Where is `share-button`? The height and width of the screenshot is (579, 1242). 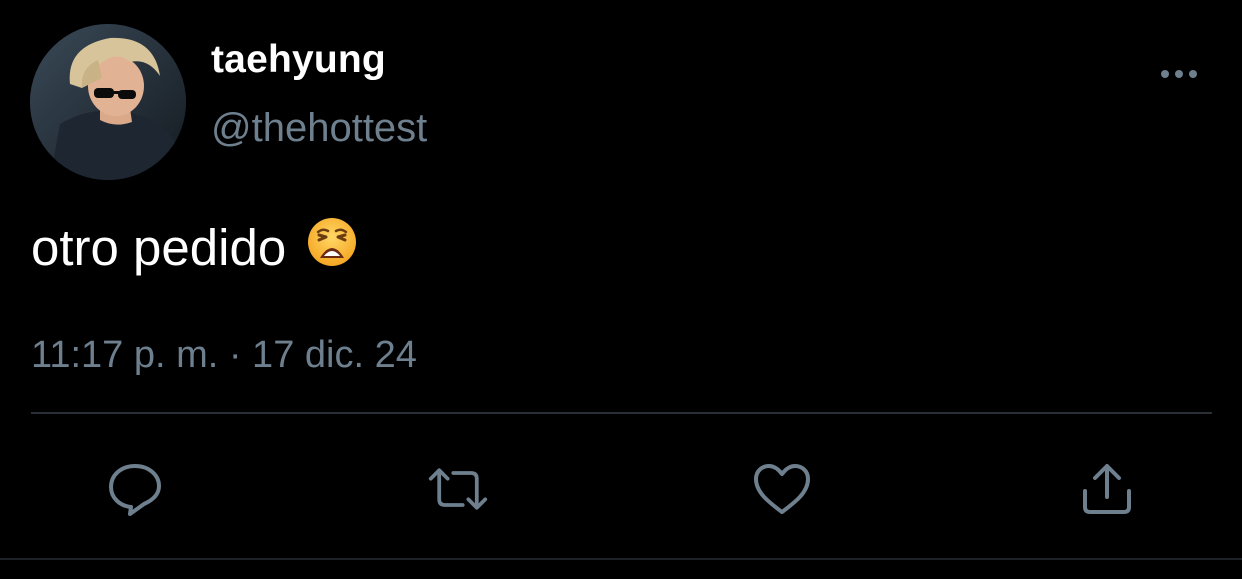
share-button is located at coordinates (1107, 489).